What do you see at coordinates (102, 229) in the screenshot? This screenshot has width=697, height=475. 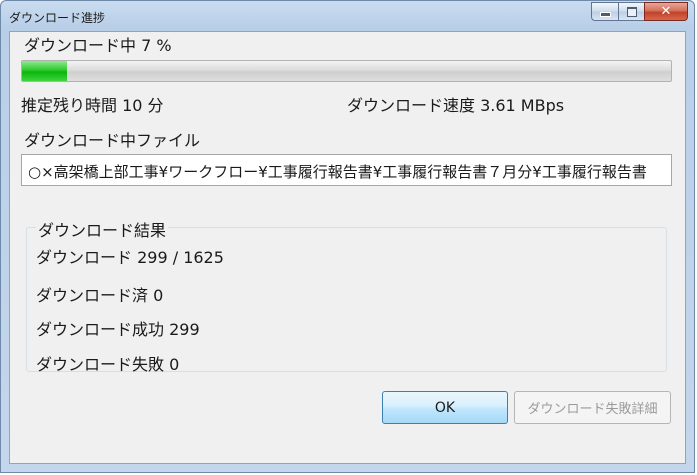 I see `download-results-heading: ダウンロード結果` at bounding box center [102, 229].